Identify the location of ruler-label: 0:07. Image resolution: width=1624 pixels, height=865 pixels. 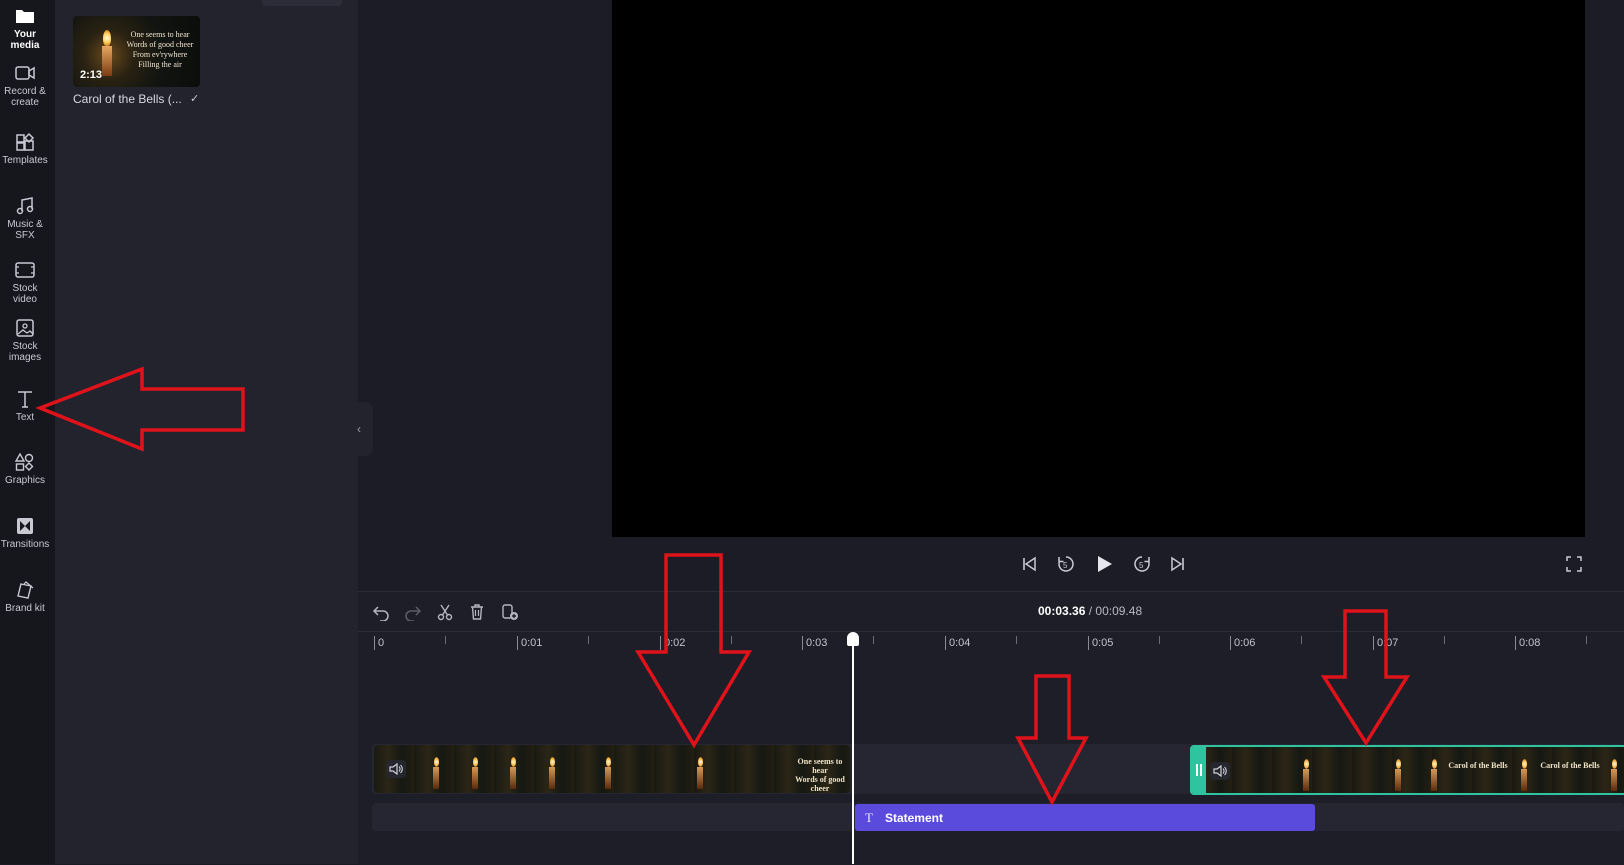
(1388, 643).